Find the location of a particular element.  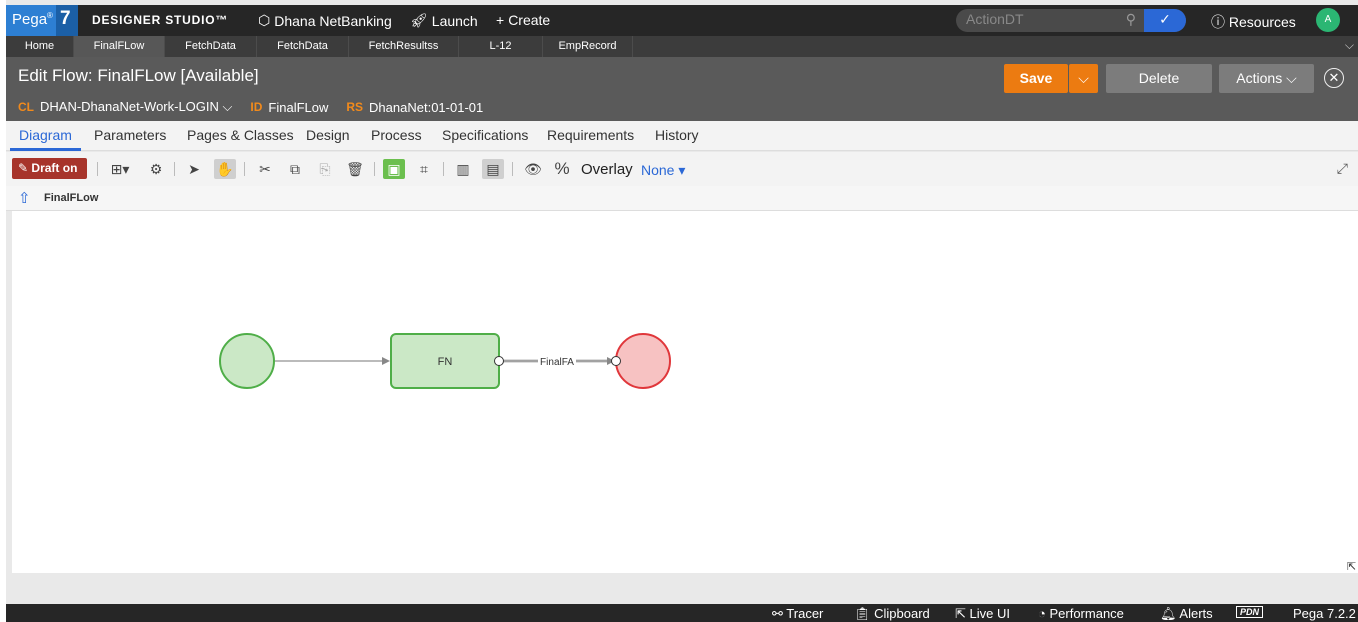

id-key: ID is located at coordinates (256, 107).